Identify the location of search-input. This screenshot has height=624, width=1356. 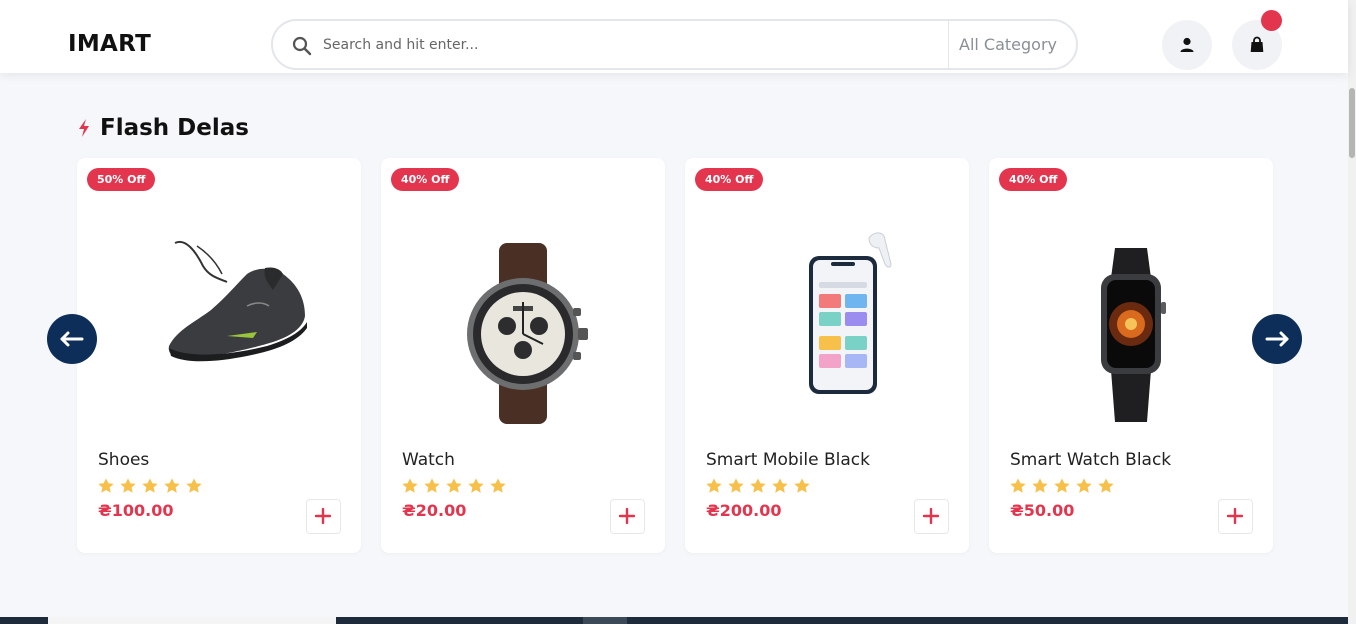
(623, 45).